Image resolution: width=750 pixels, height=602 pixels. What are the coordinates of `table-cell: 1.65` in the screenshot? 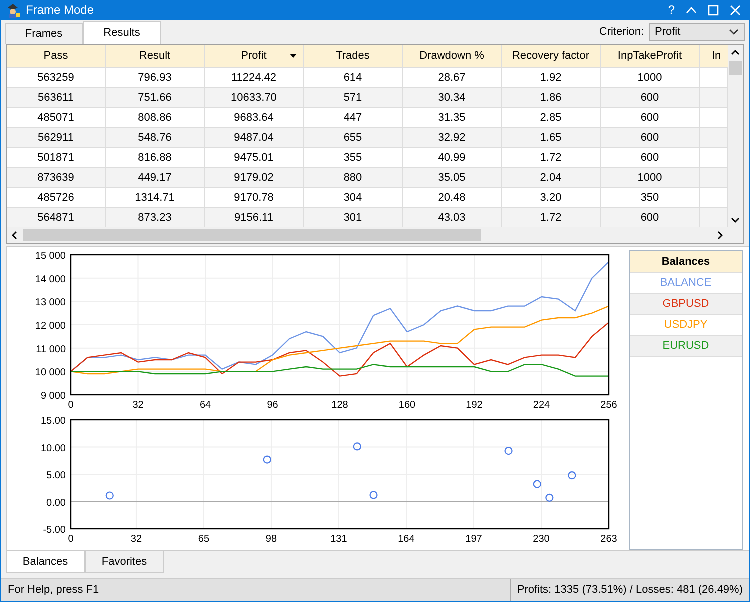 It's located at (551, 138).